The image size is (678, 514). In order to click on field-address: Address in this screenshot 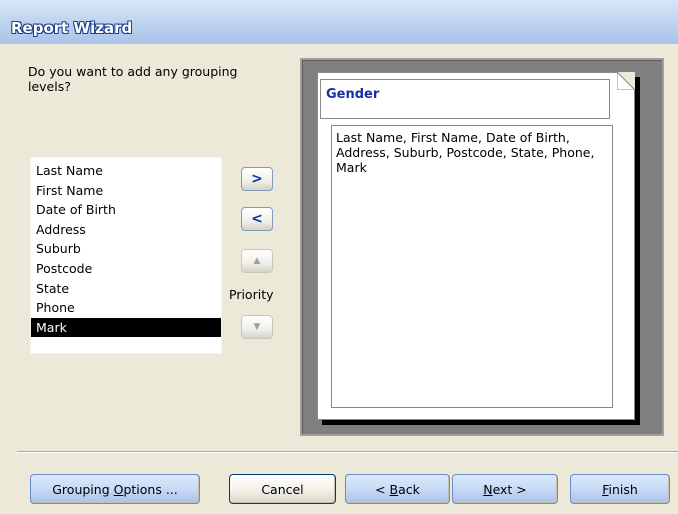, I will do `click(126, 230)`.